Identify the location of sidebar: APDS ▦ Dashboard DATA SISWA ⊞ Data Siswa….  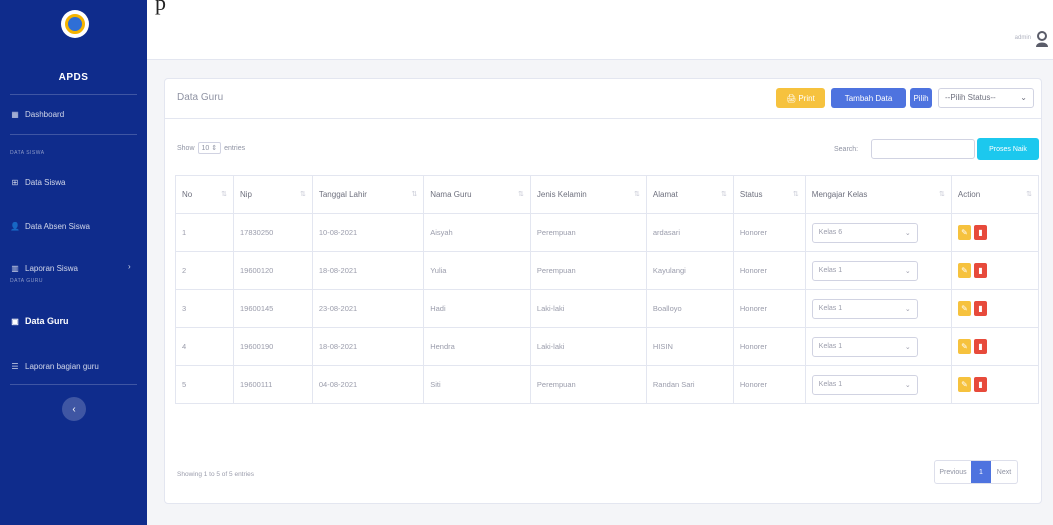
(73, 262).